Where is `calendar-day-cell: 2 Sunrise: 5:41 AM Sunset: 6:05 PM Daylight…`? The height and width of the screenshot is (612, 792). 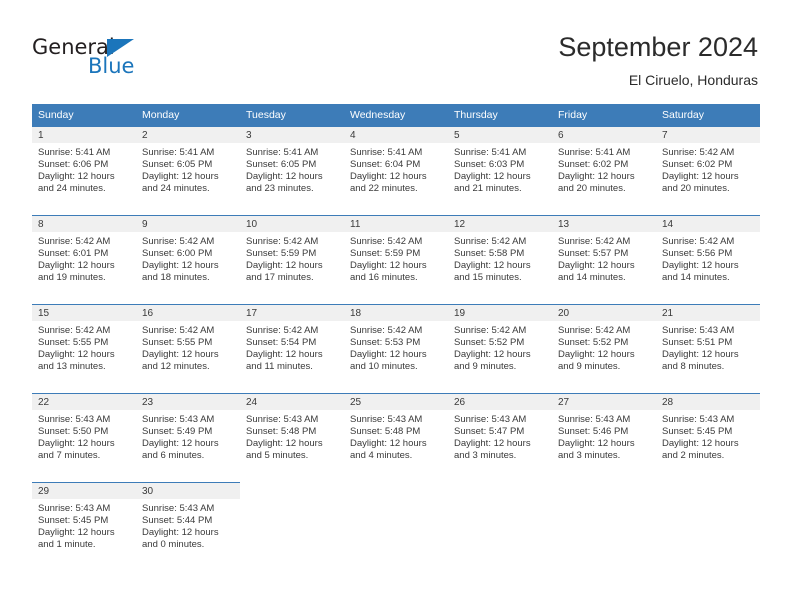
calendar-day-cell: 2 Sunrise: 5:41 AM Sunset: 6:05 PM Daylight… is located at coordinates (188, 170).